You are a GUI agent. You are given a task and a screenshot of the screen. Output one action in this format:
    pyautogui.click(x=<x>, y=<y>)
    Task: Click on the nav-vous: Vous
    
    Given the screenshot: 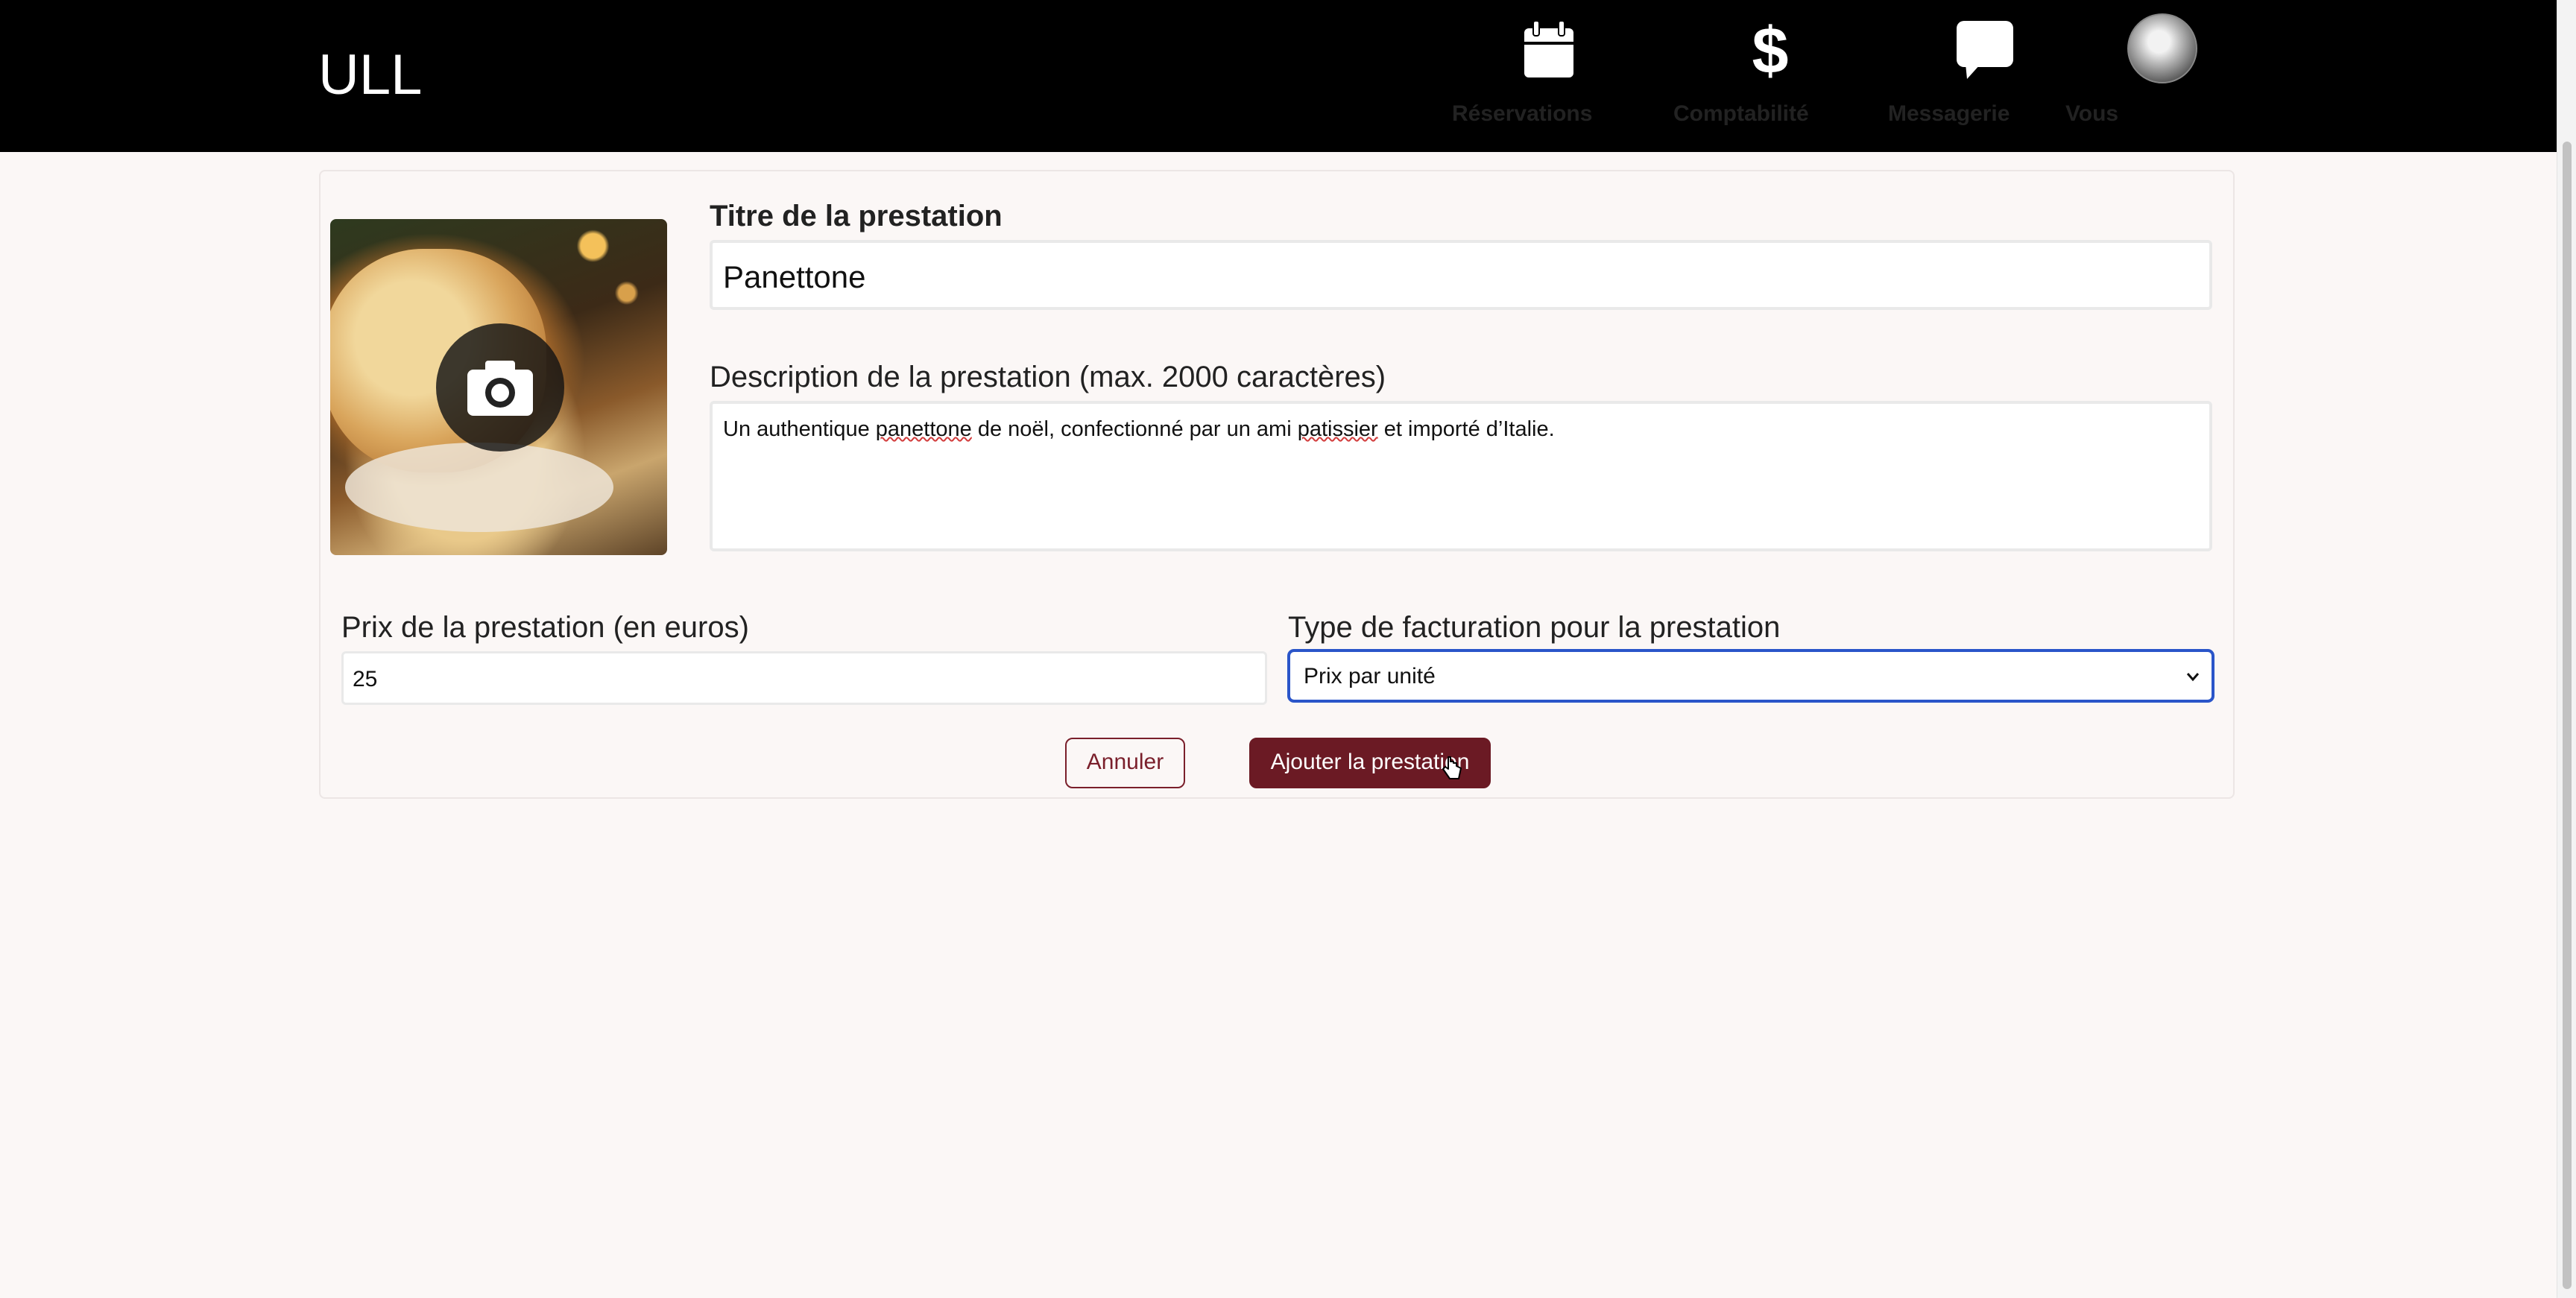 What is the action you would take?
    pyautogui.click(x=2162, y=69)
    